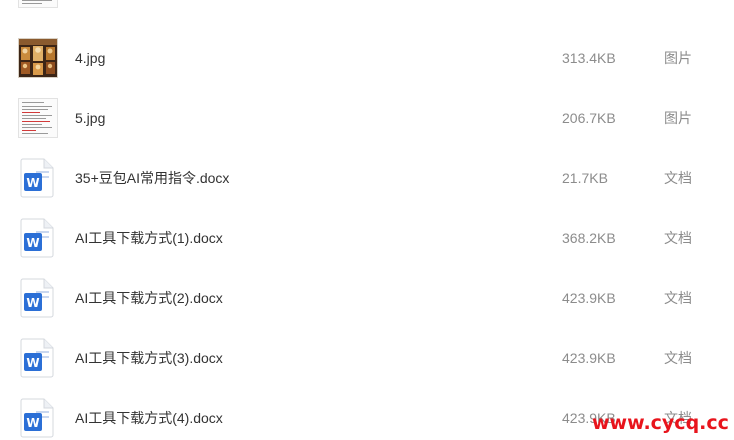 Image resolution: width=734 pixels, height=440 pixels. Describe the element at coordinates (152, 178) in the screenshot. I see `file-name: 35+豆包AI常用指令.docx` at that location.